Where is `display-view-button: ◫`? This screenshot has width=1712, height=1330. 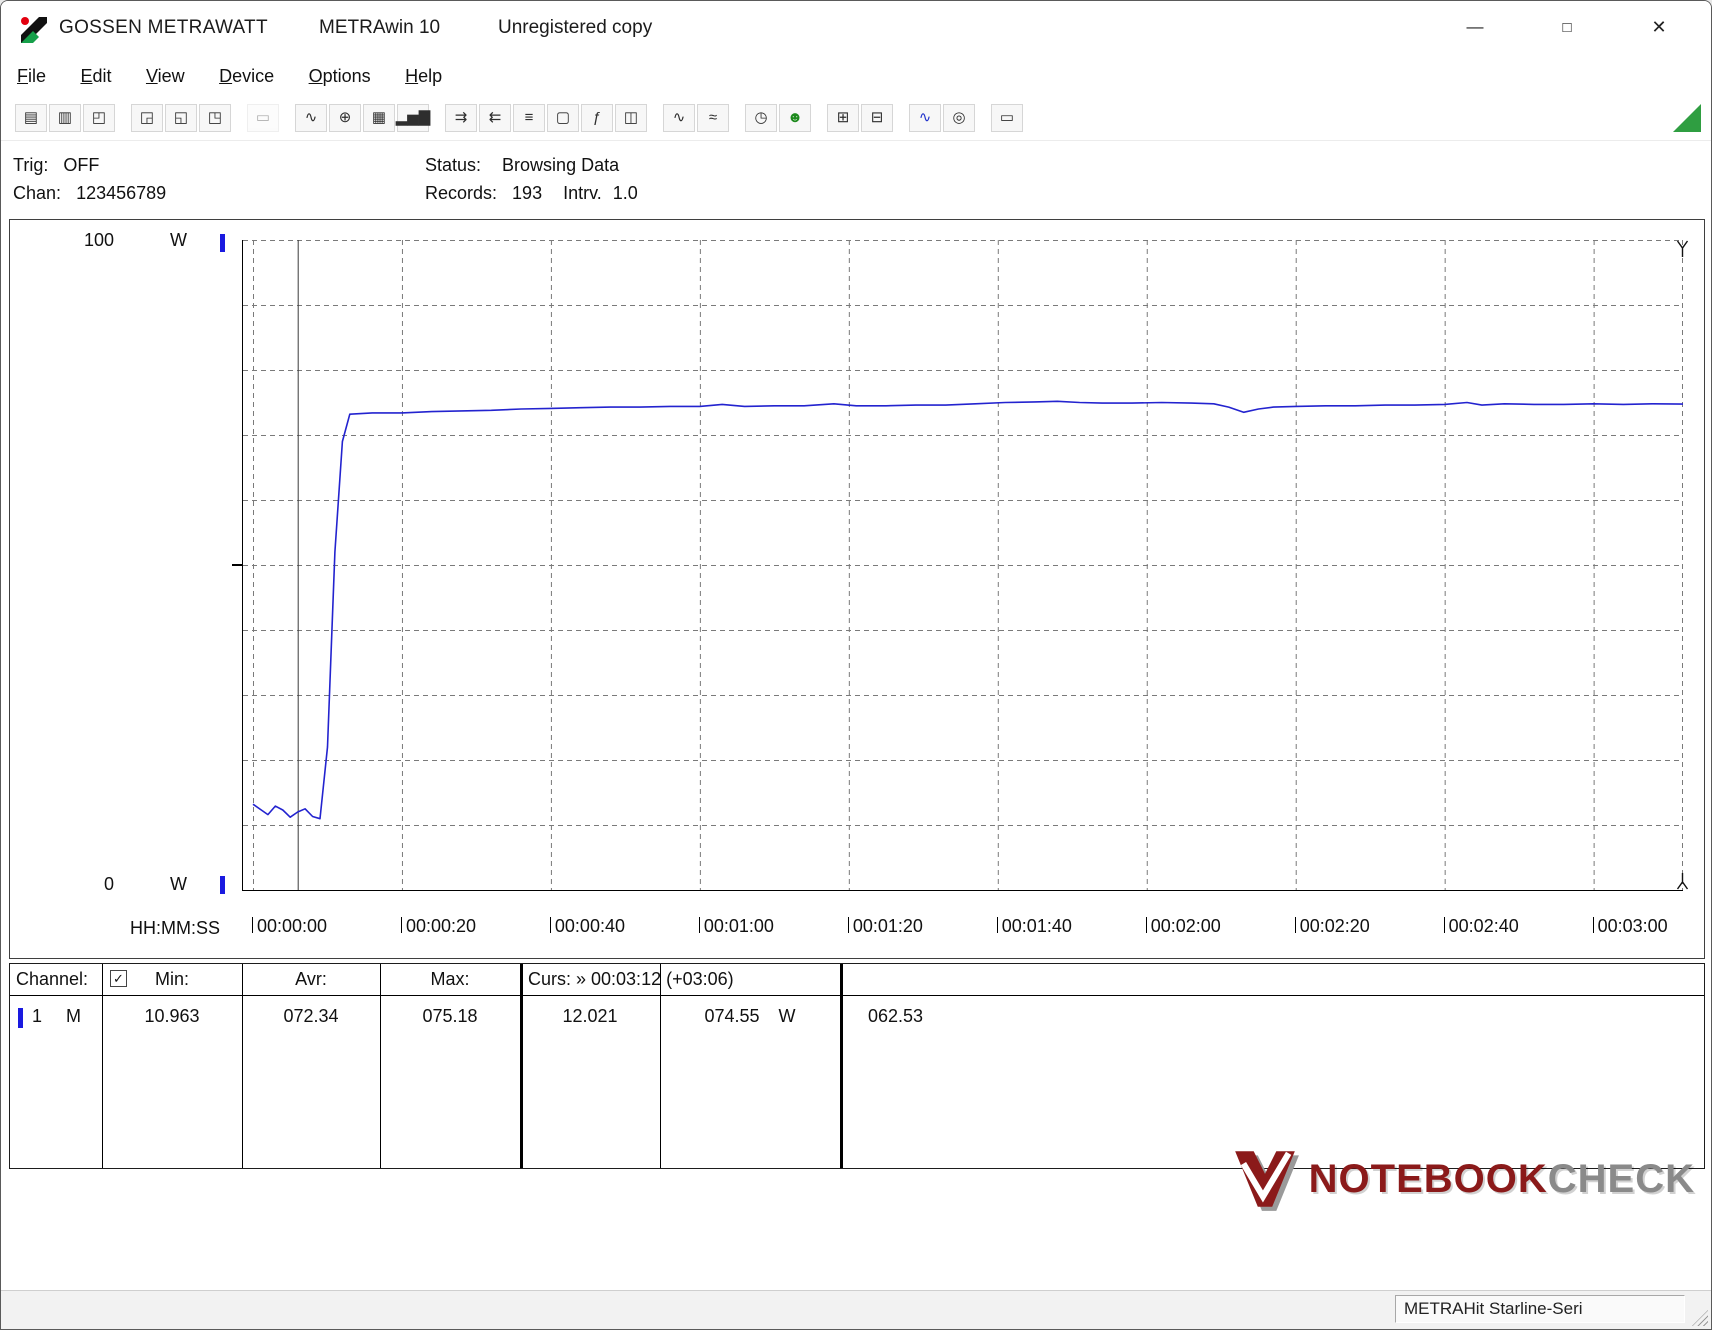
display-view-button: ◫ is located at coordinates (631, 117).